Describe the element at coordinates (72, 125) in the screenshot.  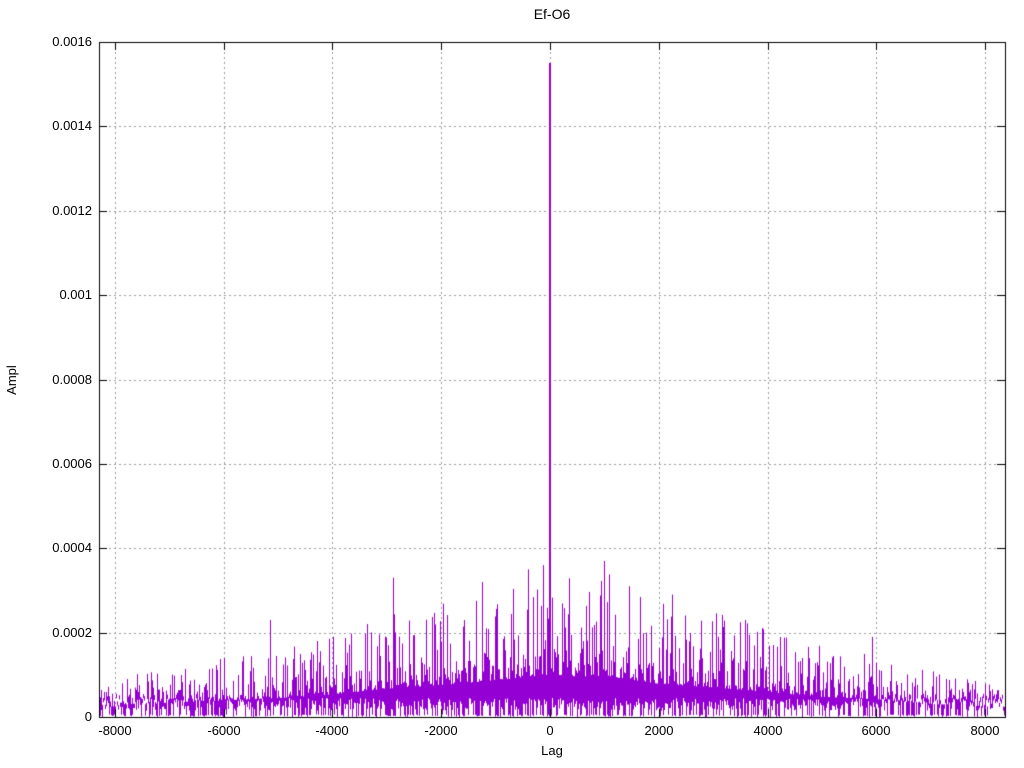
I see `y-tick-label: 0.0014` at that location.